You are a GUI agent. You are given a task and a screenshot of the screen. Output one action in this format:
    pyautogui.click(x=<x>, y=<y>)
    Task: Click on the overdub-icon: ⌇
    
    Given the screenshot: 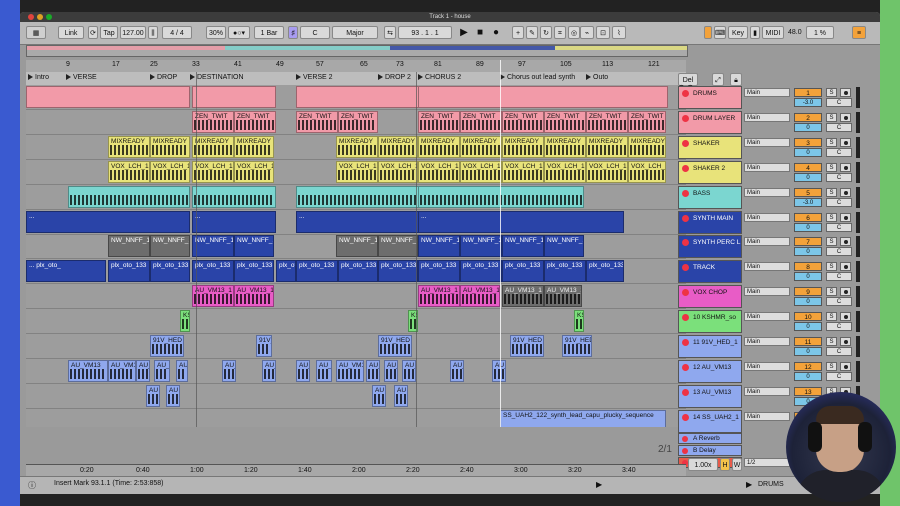 What is the action you would take?
    pyautogui.click(x=619, y=32)
    